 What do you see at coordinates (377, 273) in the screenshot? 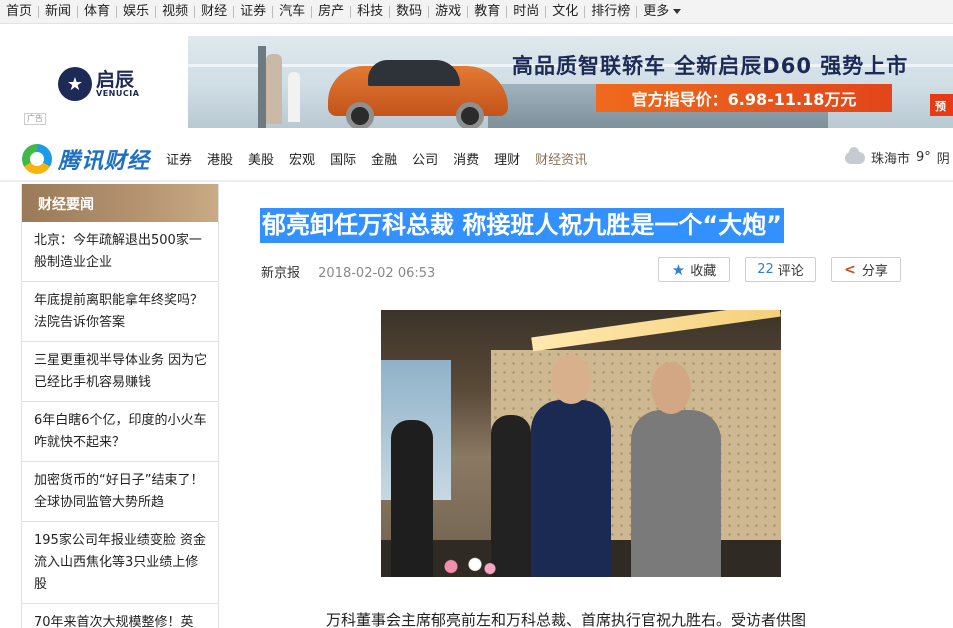
I see `article-datetime: 2018-02-02 06:53` at bounding box center [377, 273].